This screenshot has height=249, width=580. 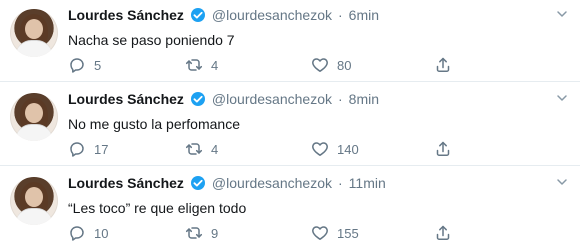 I want to click on tweet-text: “Les toco” re que eligen todo, so click(x=157, y=208).